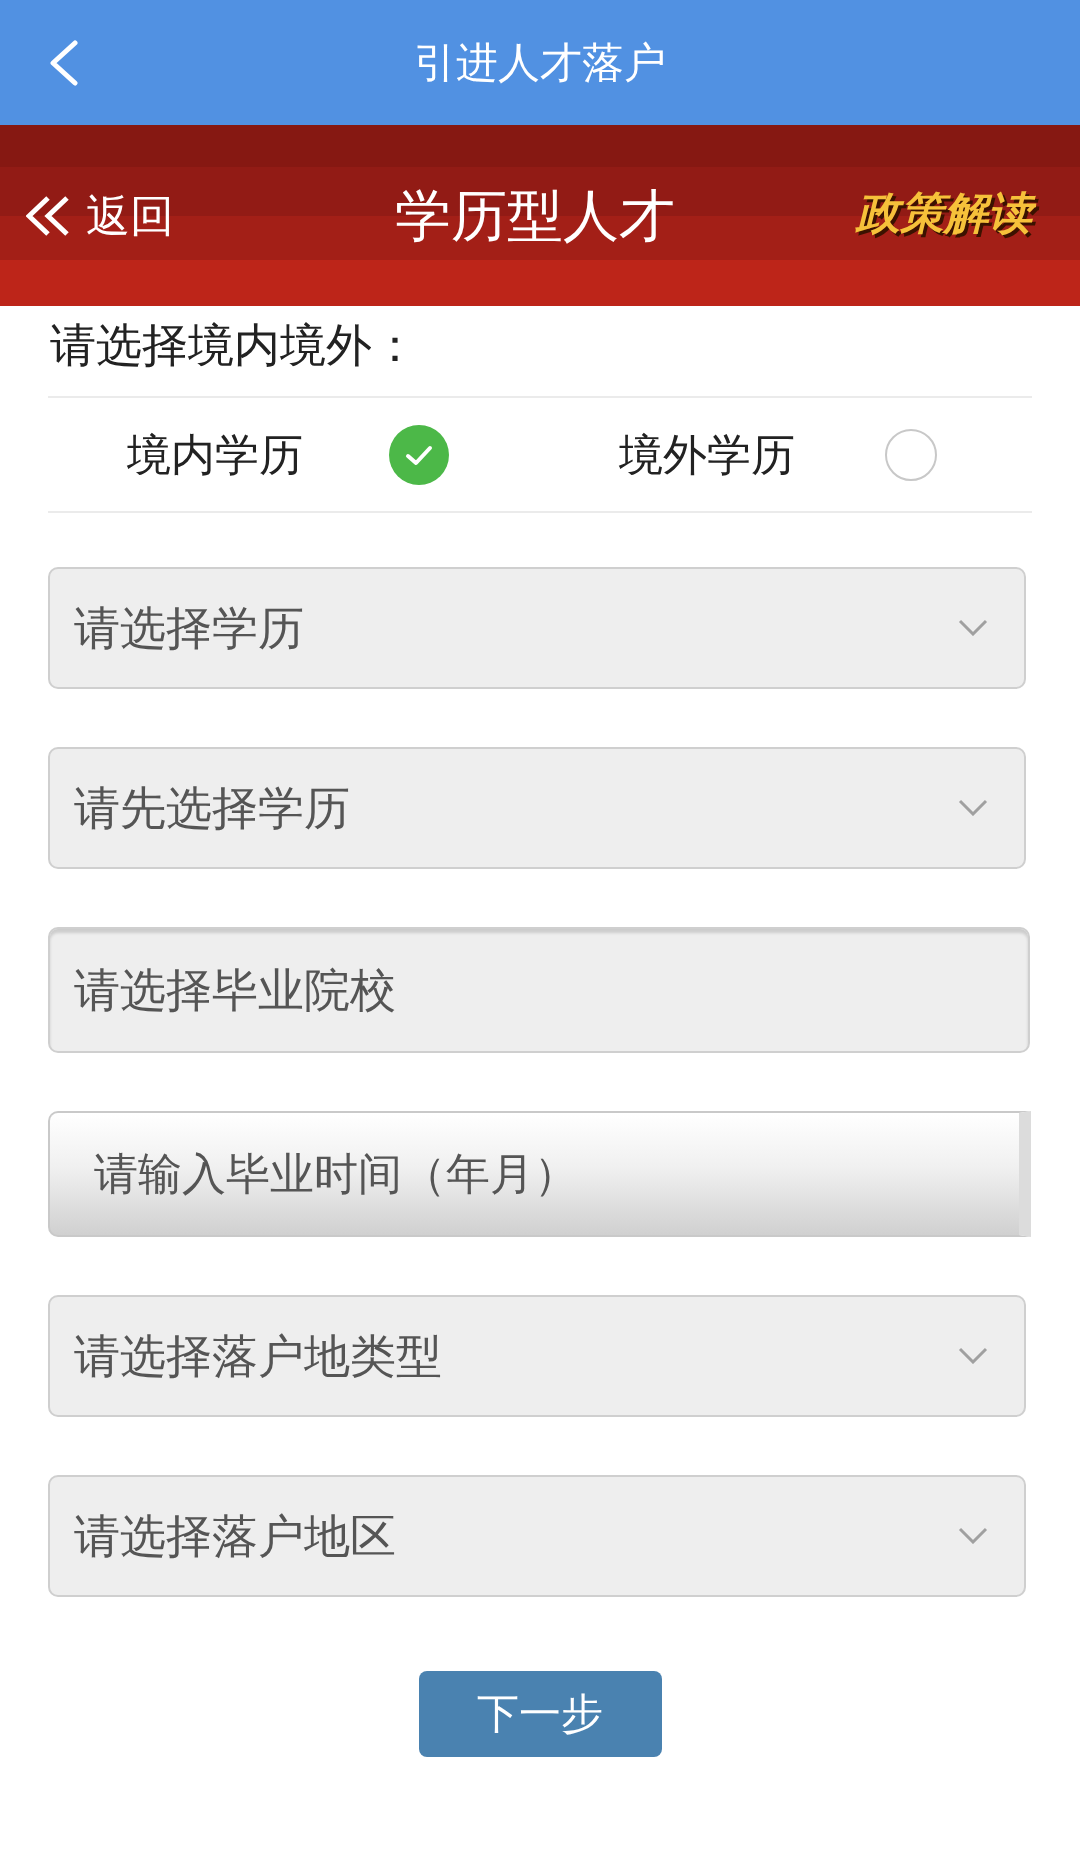 The width and height of the screenshot is (1080, 1868). Describe the element at coordinates (537, 1356) in the screenshot. I see `select-field: 请选择落户地类型` at that location.